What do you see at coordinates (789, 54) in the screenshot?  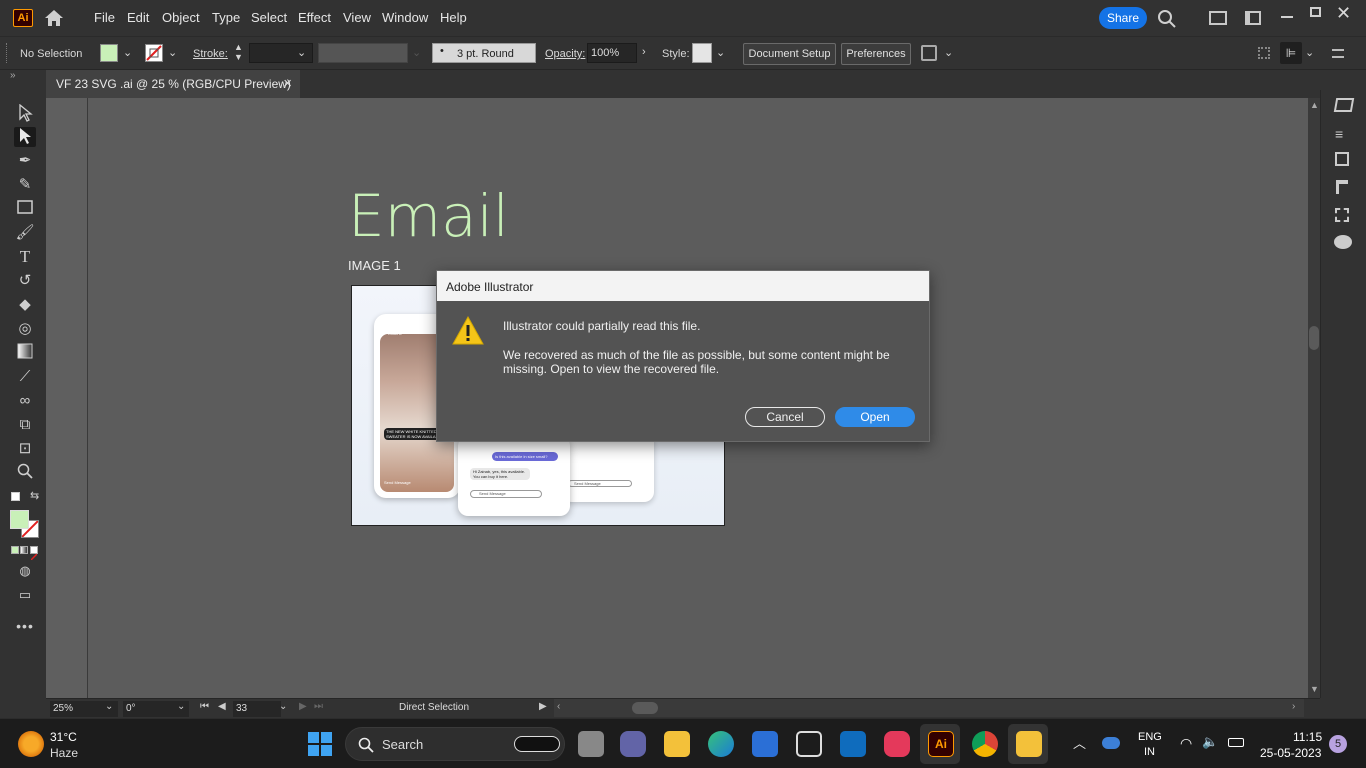 I see `document-setup-button: Document Setup` at bounding box center [789, 54].